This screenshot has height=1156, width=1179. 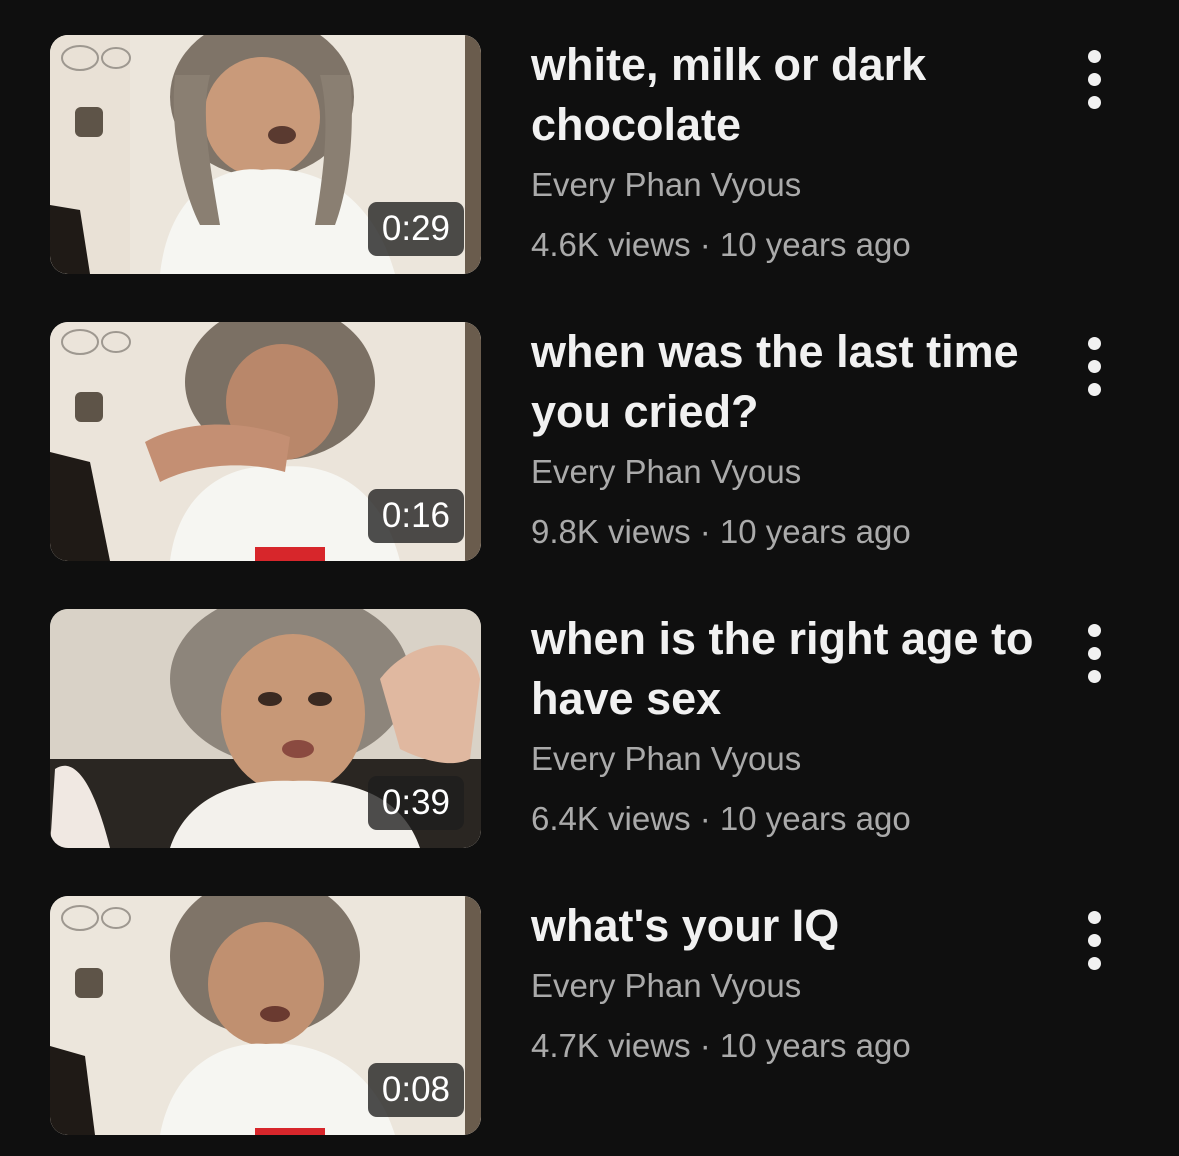 What do you see at coordinates (611, 531) in the screenshot?
I see `view-count: 9.8K views` at bounding box center [611, 531].